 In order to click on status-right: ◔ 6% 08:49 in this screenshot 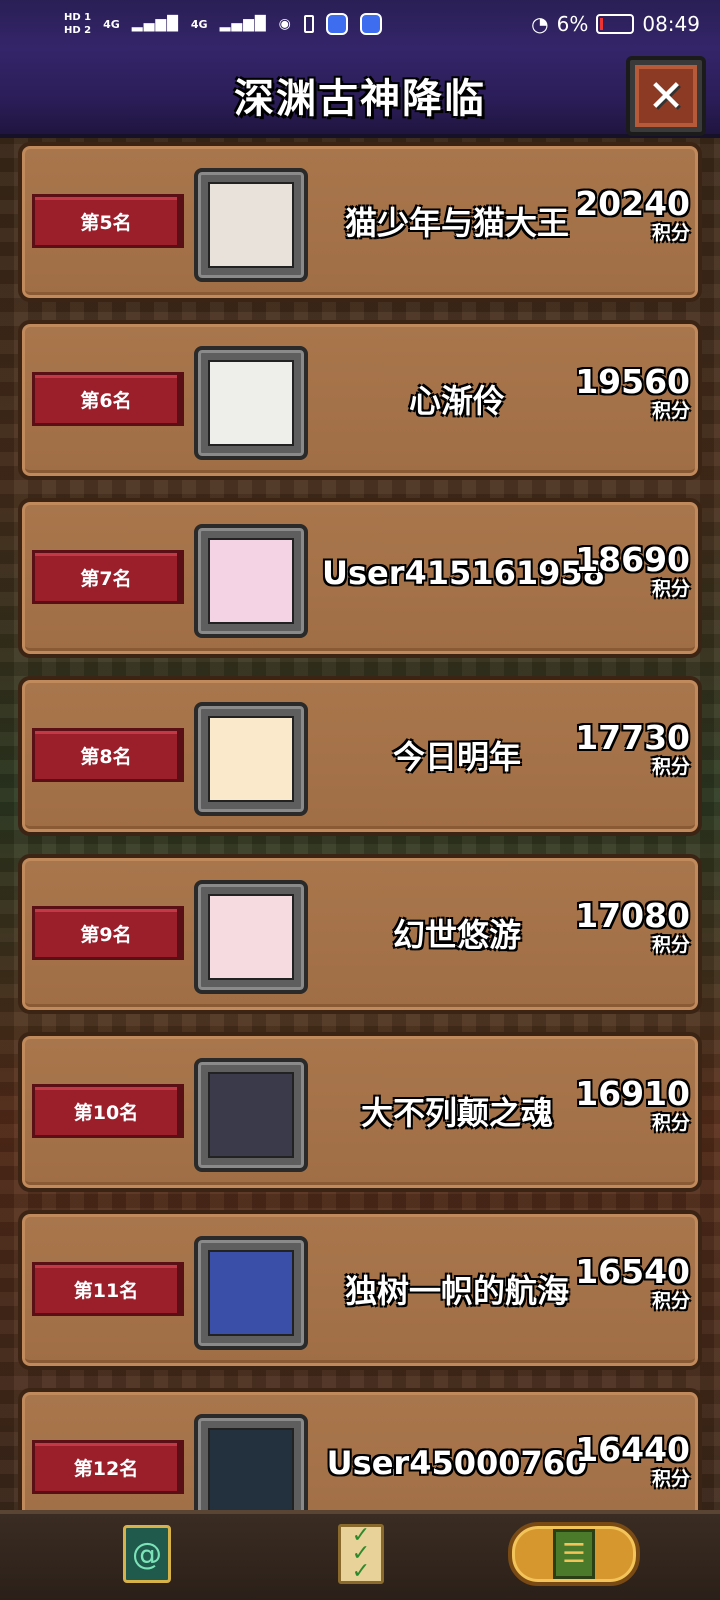, I will do `click(615, 24)`.